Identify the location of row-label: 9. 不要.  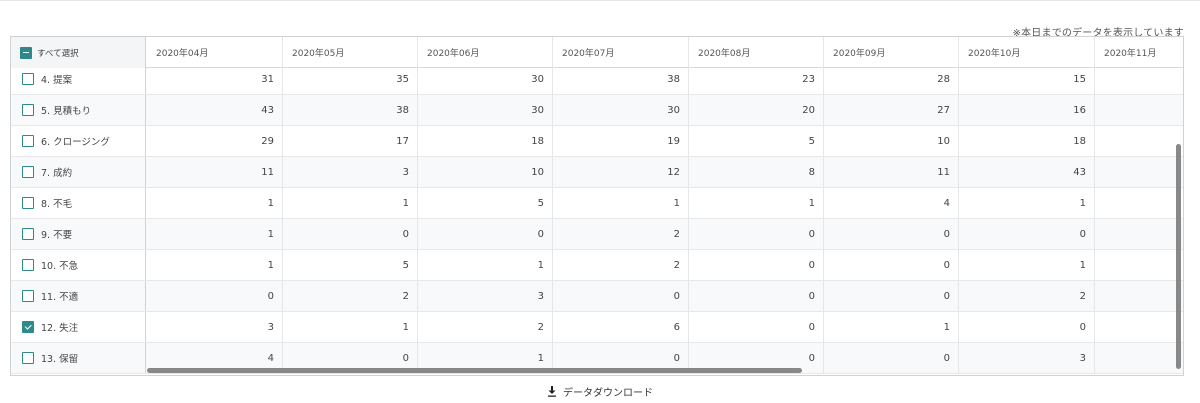
(78, 234).